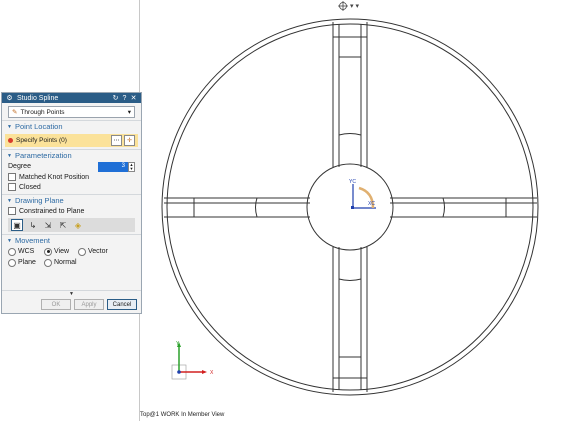  Describe the element at coordinates (41, 140) in the screenshot. I see `specify-points-label: Specify Points (0)` at that location.